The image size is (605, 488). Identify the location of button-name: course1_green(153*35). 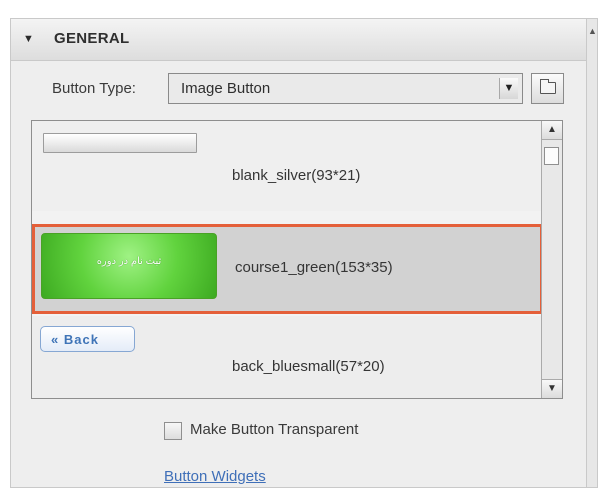
(314, 267).